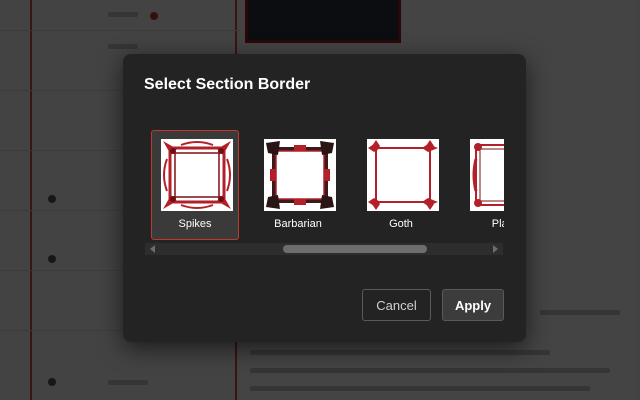 The height and width of the screenshot is (400, 640). What do you see at coordinates (197, 175) in the screenshot?
I see `spikes-border-icon` at bounding box center [197, 175].